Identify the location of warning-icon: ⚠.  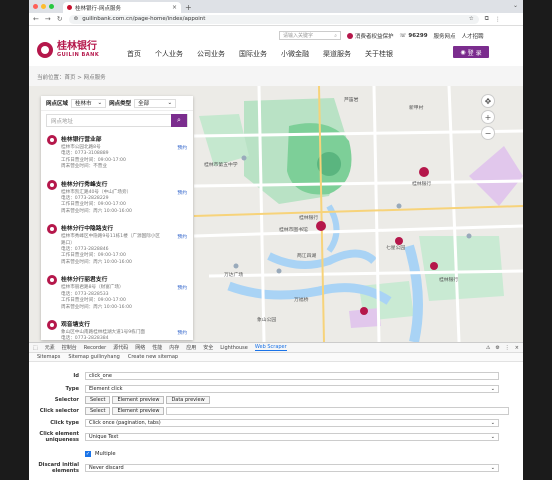
(488, 348).